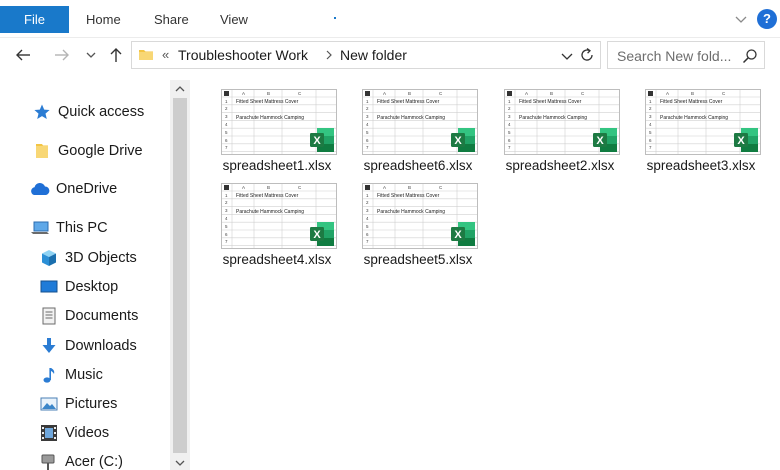 Image resolution: width=780 pixels, height=470 pixels. What do you see at coordinates (234, 19) in the screenshot?
I see `tab-view: View` at bounding box center [234, 19].